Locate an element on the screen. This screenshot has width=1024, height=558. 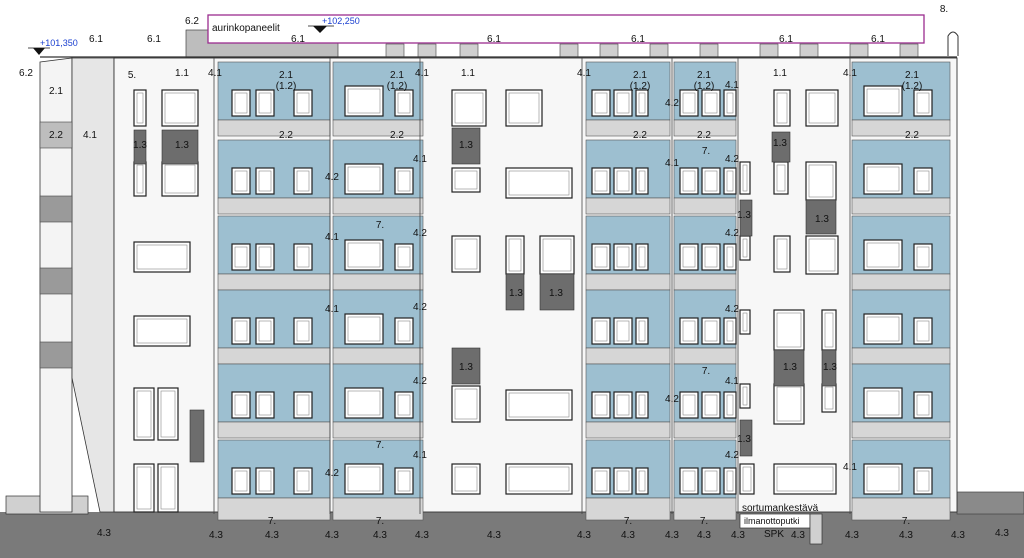
annotation-label: 2.2 is located at coordinates (56, 135).